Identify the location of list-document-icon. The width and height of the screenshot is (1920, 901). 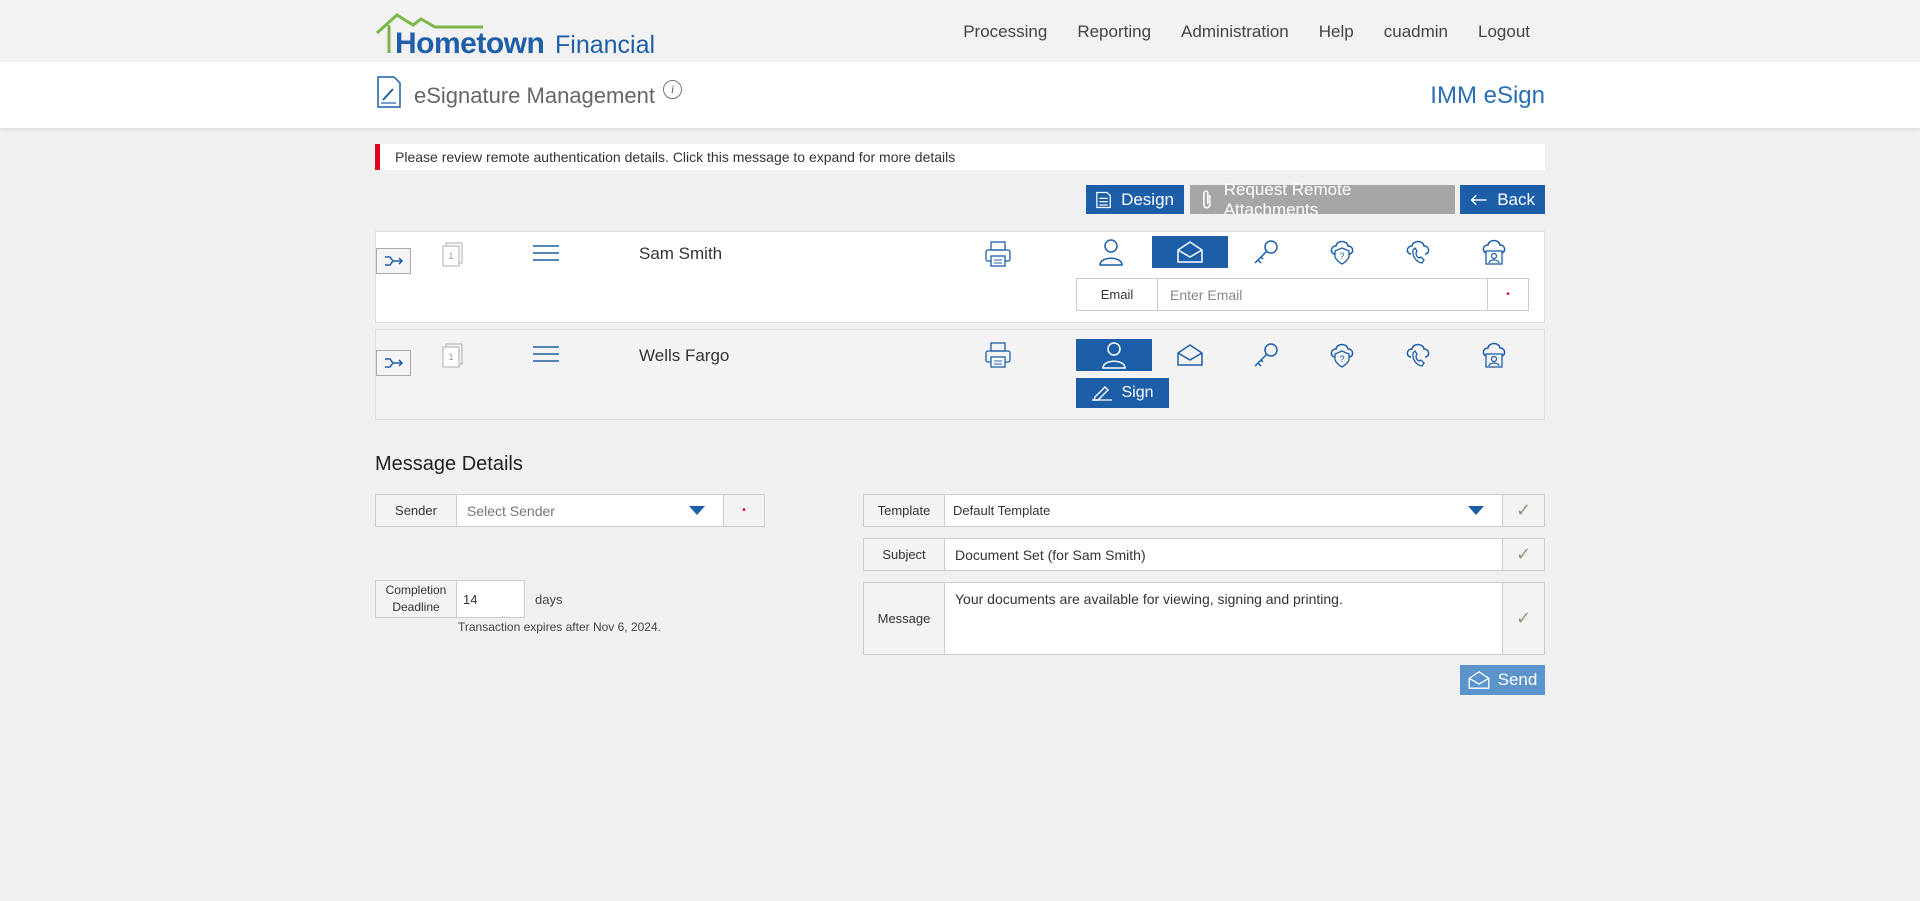
(1103, 199).